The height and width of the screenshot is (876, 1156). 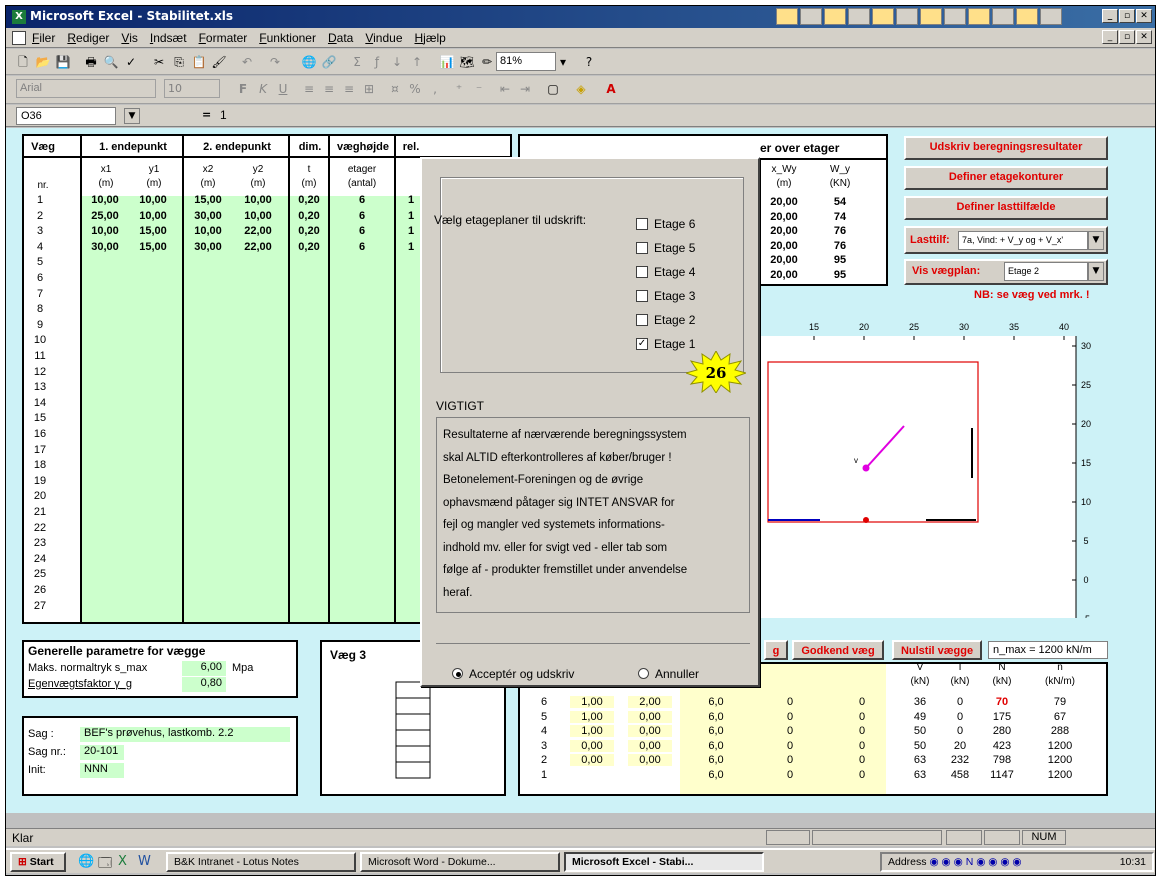 What do you see at coordinates (263, 89) in the screenshot?
I see `italic-icon: K` at bounding box center [263, 89].